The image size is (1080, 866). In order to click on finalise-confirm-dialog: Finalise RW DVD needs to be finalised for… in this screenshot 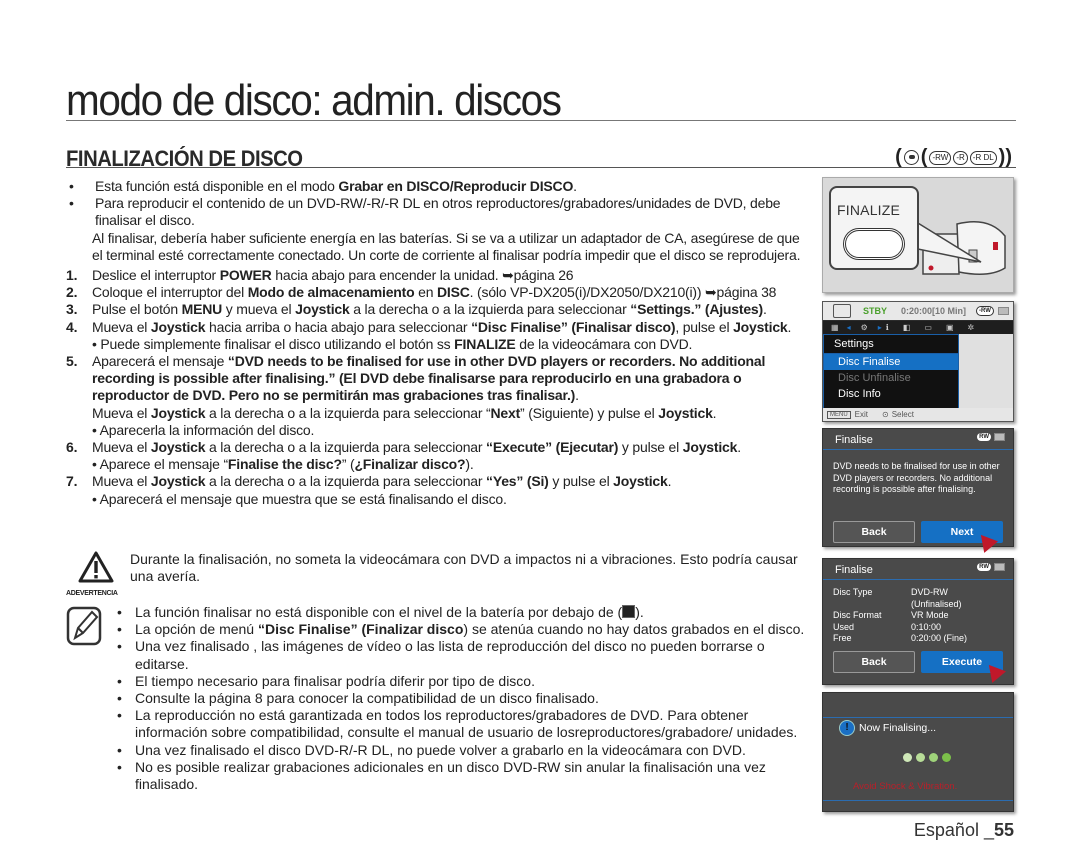, I will do `click(918, 490)`.